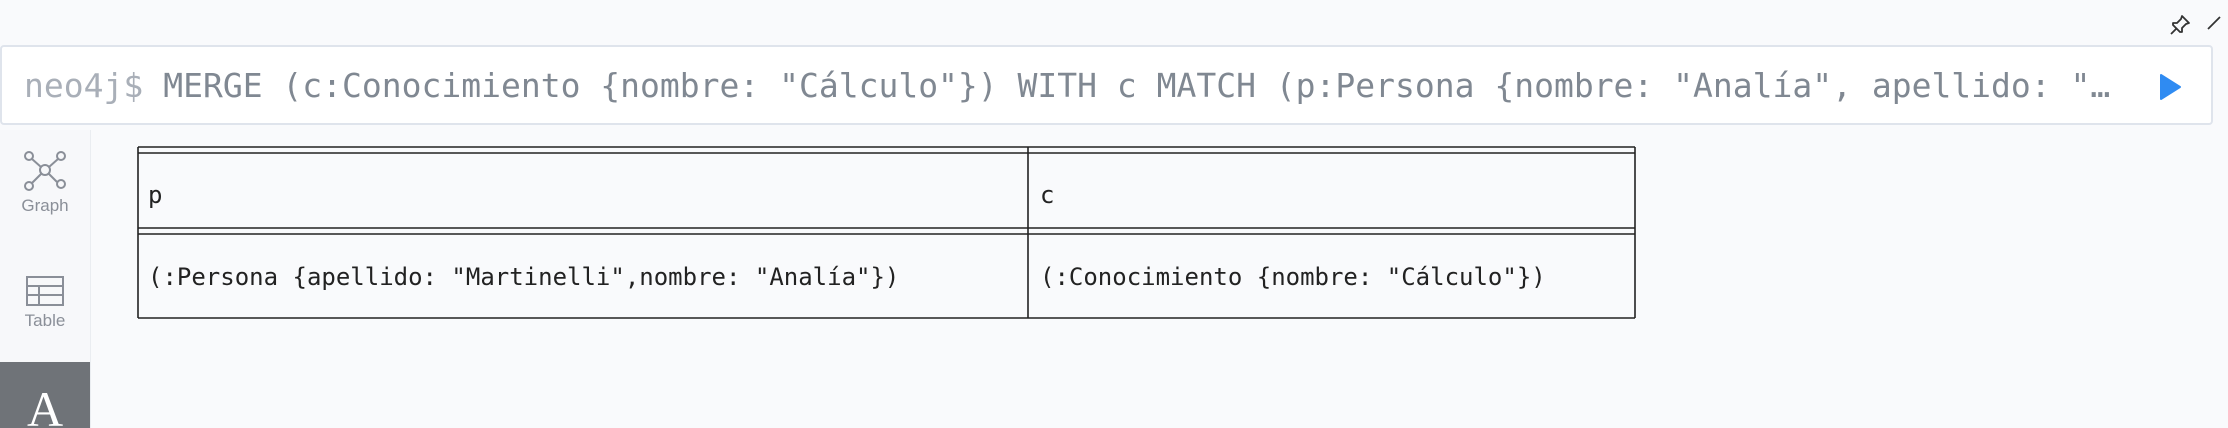 The height and width of the screenshot is (428, 2228). I want to click on sidebar-item-graph: Graph, so click(45, 183).